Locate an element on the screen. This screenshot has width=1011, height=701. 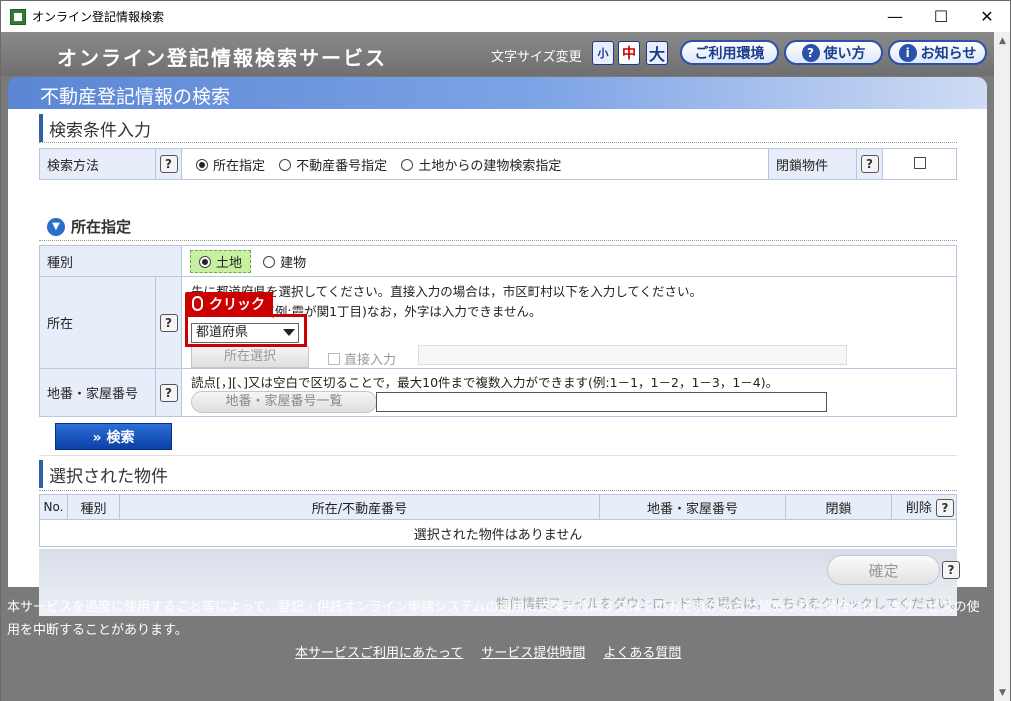
maximize-button: ☐ is located at coordinates (941, 16).